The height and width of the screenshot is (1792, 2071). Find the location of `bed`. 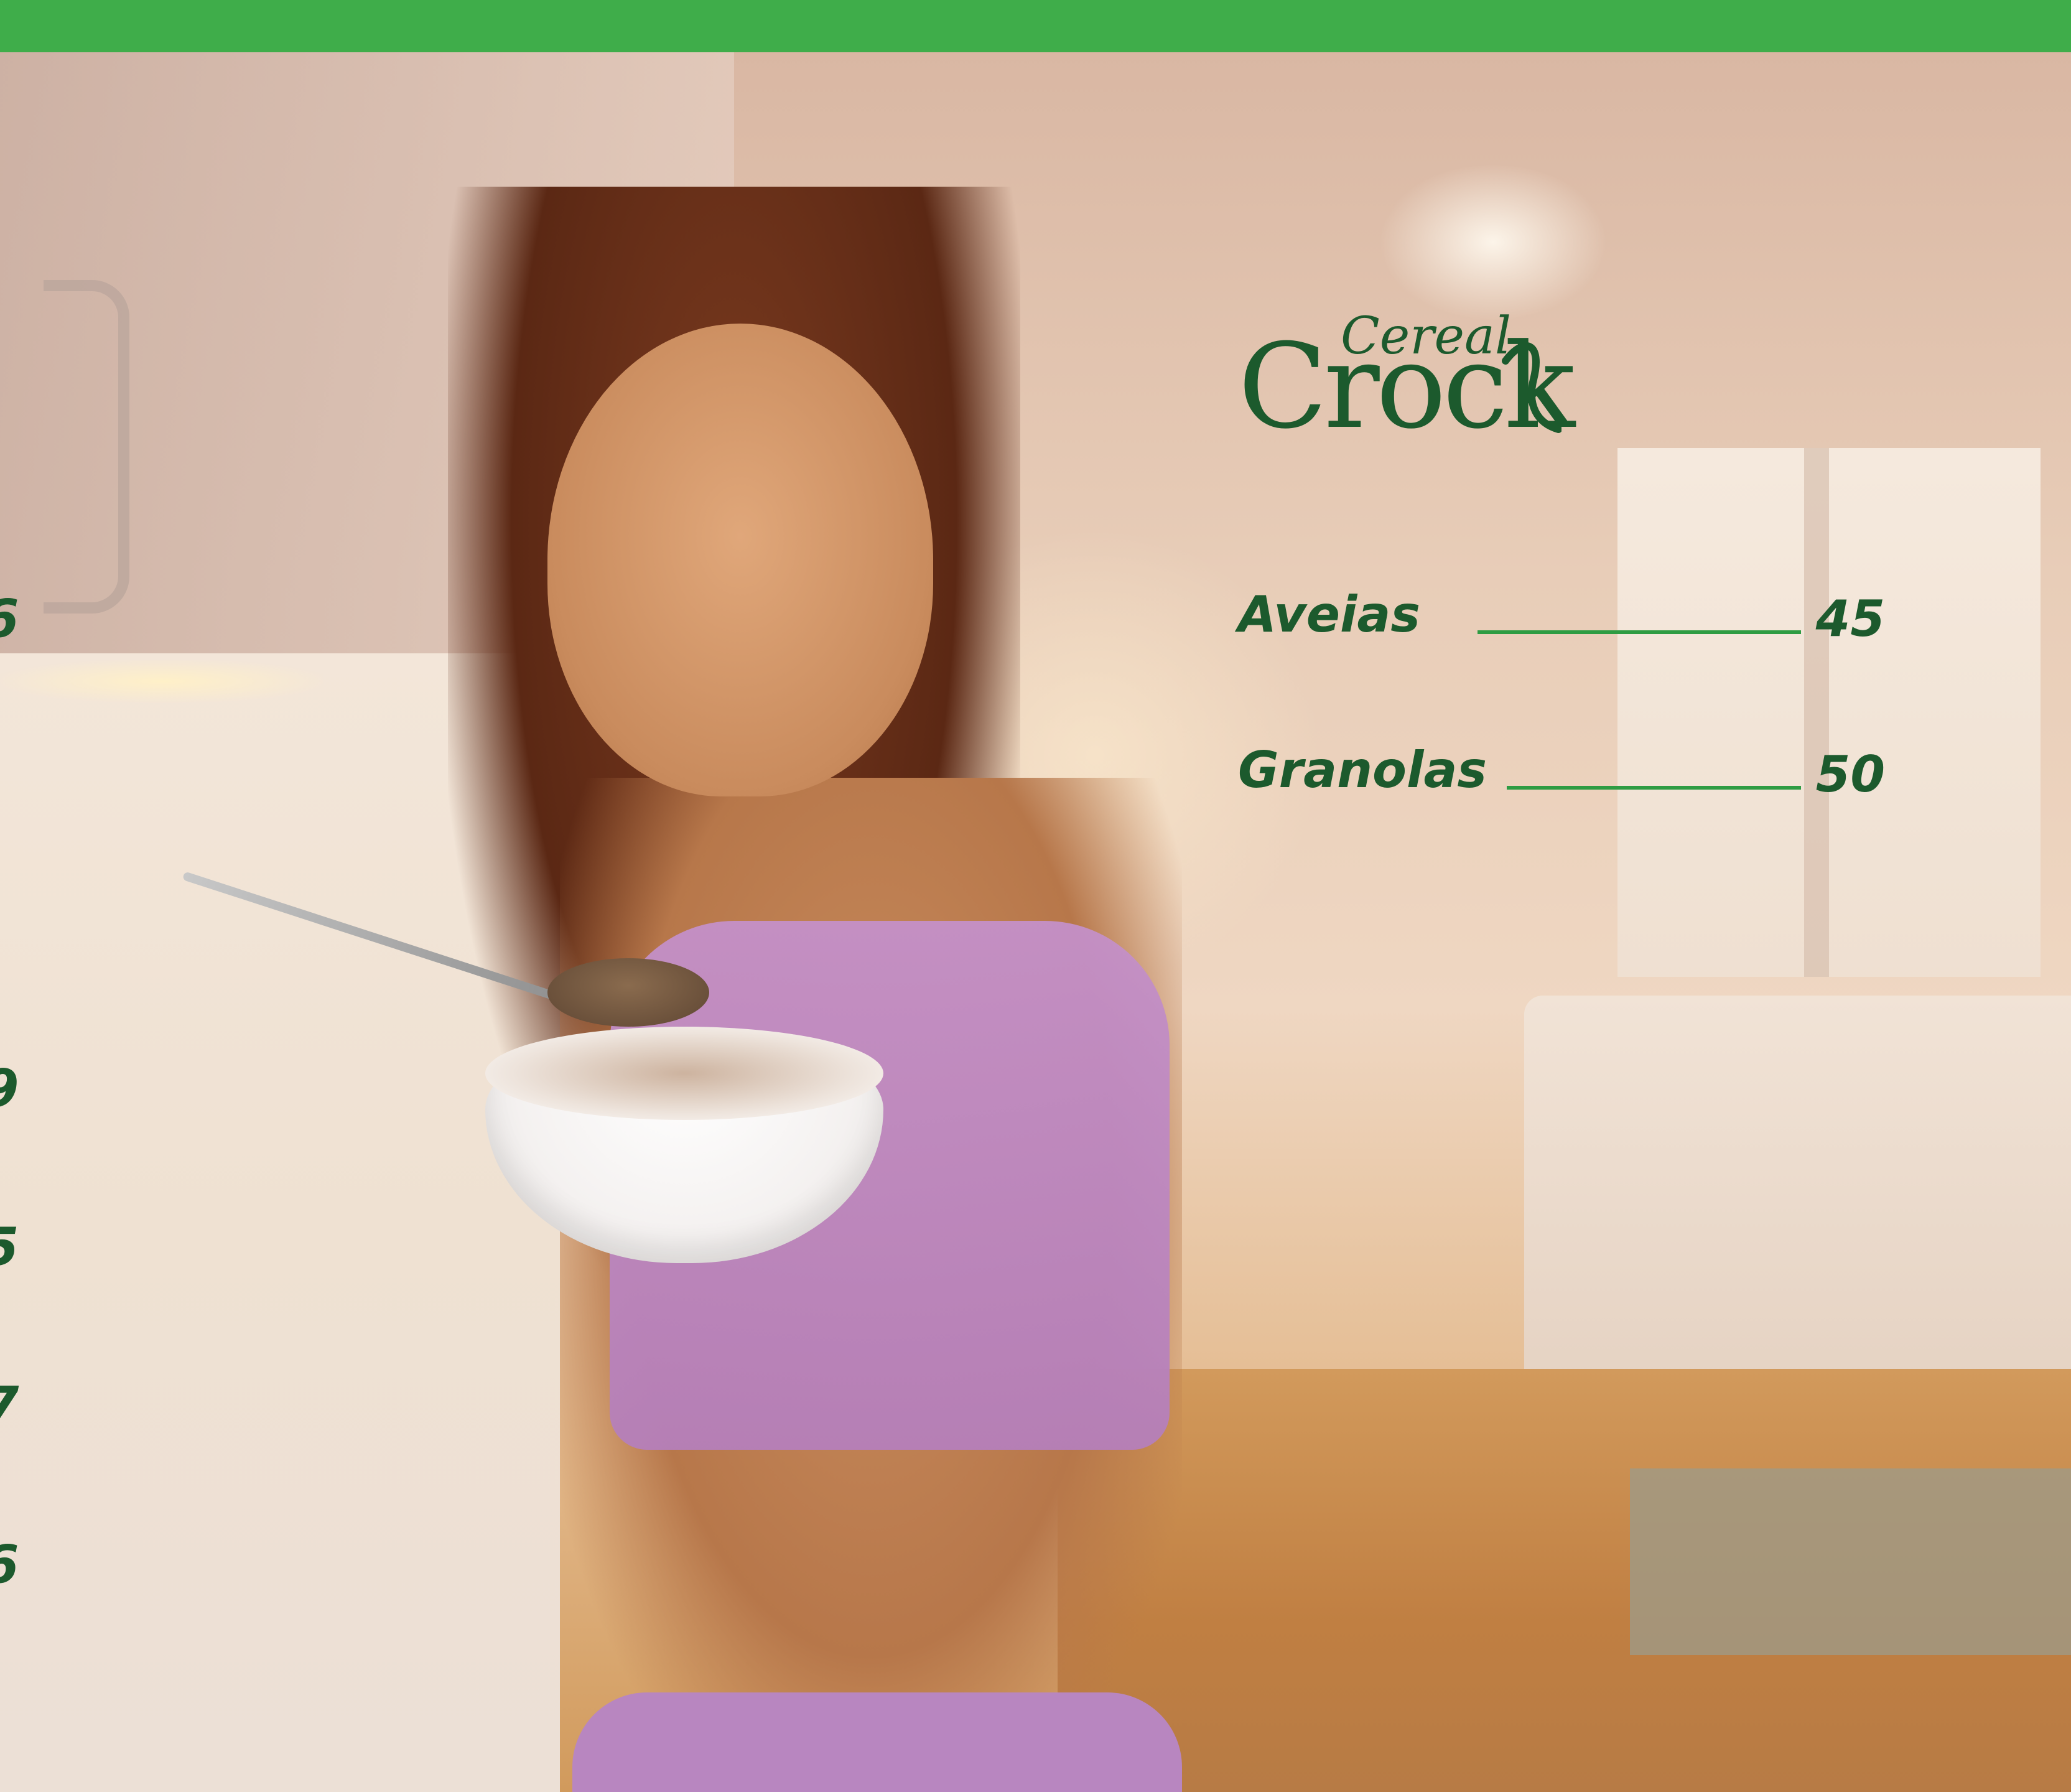

bed is located at coordinates (1798, 1198).